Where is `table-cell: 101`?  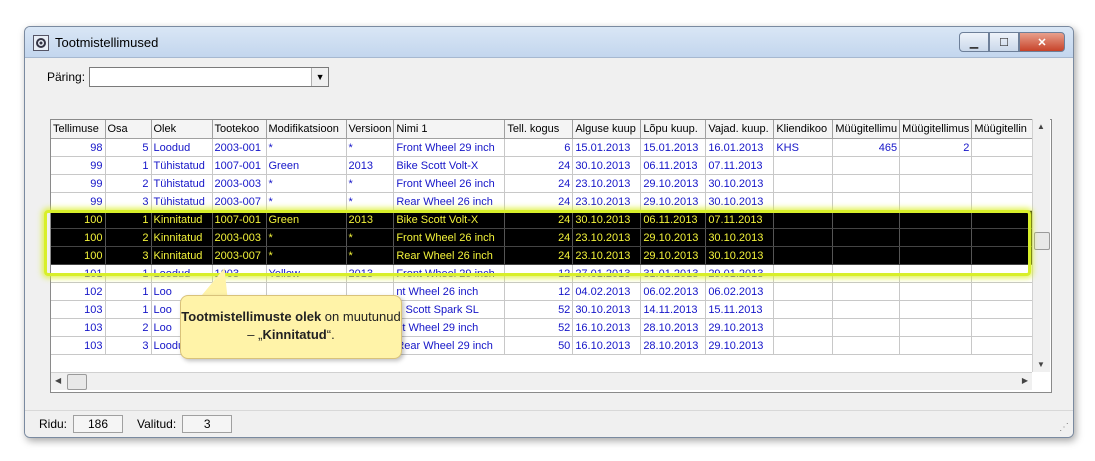
table-cell: 101 is located at coordinates (78, 273).